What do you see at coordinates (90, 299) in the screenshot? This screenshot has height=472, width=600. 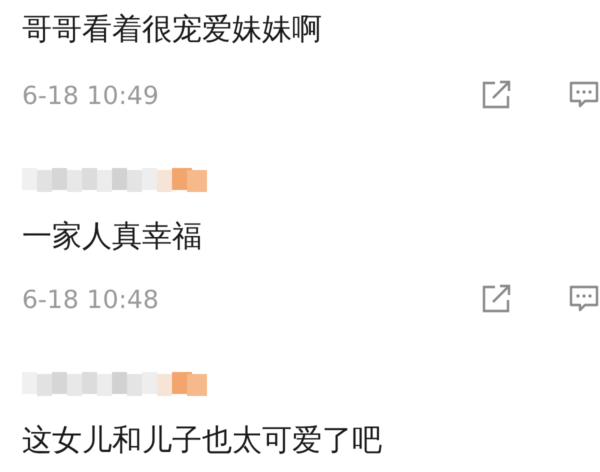 I see `comment-time: 6-18 10:48` at bounding box center [90, 299].